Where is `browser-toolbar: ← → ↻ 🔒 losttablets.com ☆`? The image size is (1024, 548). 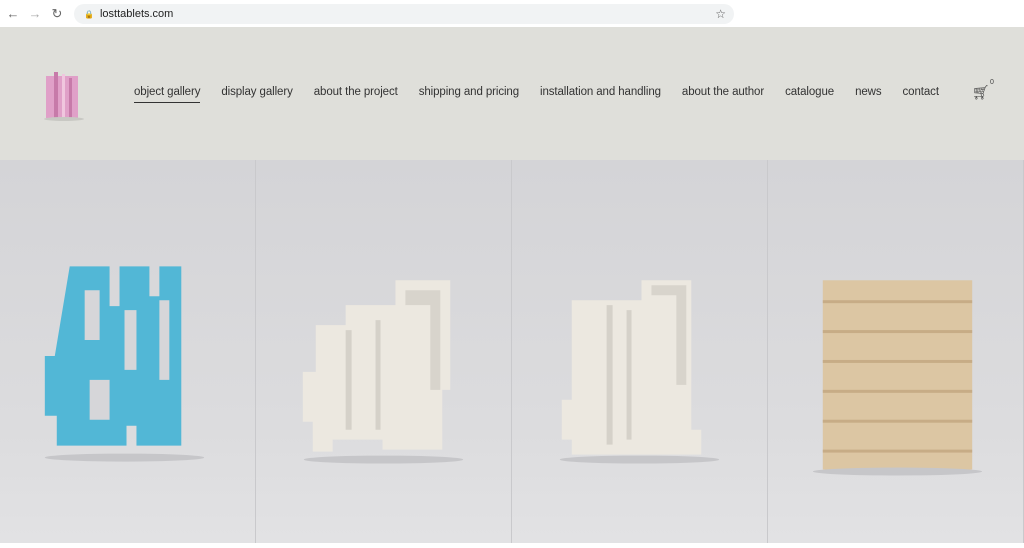
browser-toolbar: ← → ↻ 🔒 losttablets.com ☆ is located at coordinates (512, 13).